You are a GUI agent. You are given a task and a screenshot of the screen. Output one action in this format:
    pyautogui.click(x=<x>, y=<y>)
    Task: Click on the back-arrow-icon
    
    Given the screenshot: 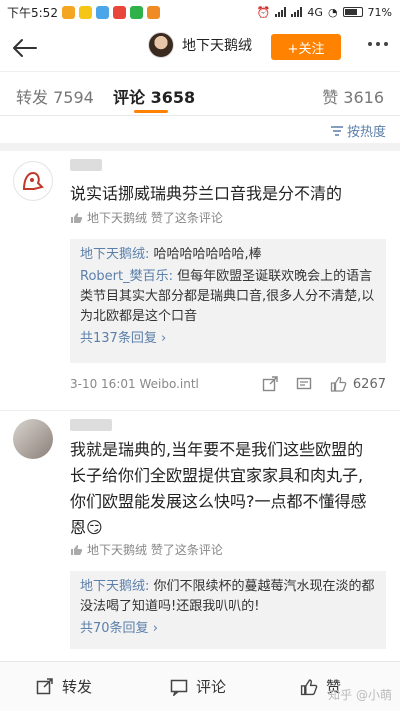 What is the action you would take?
    pyautogui.click(x=25, y=47)
    